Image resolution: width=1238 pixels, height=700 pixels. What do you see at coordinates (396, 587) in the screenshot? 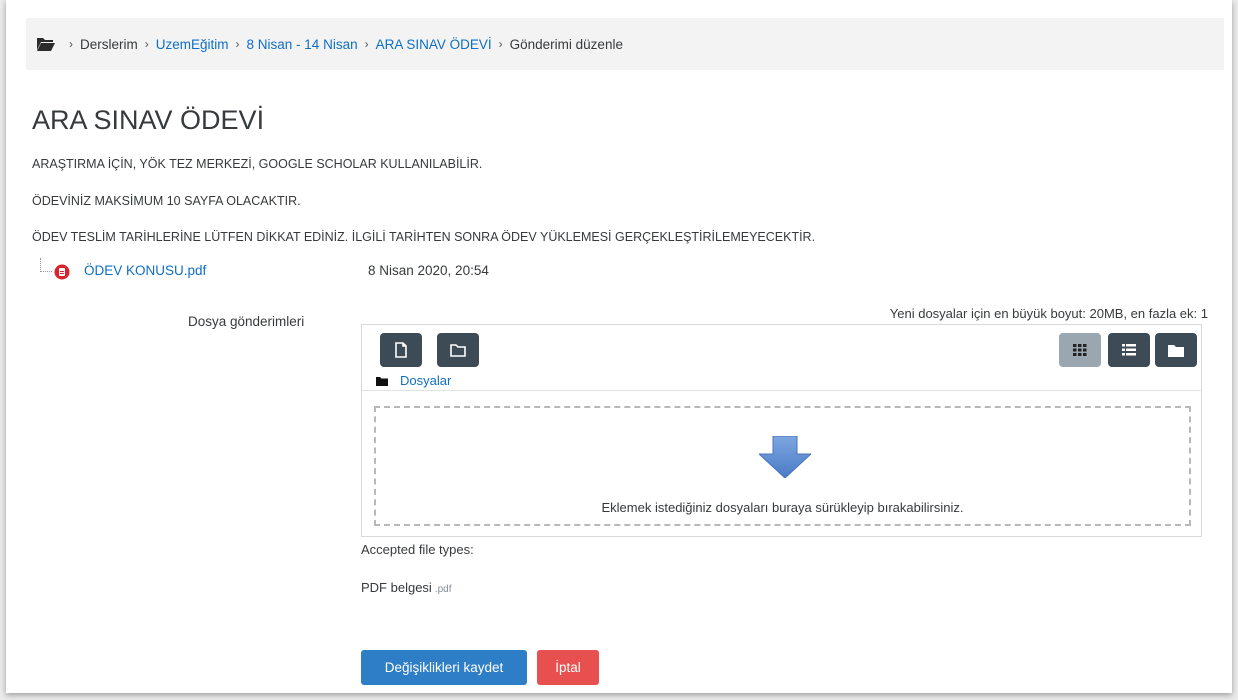
I see `file-type-name: PDF belgesi` at bounding box center [396, 587].